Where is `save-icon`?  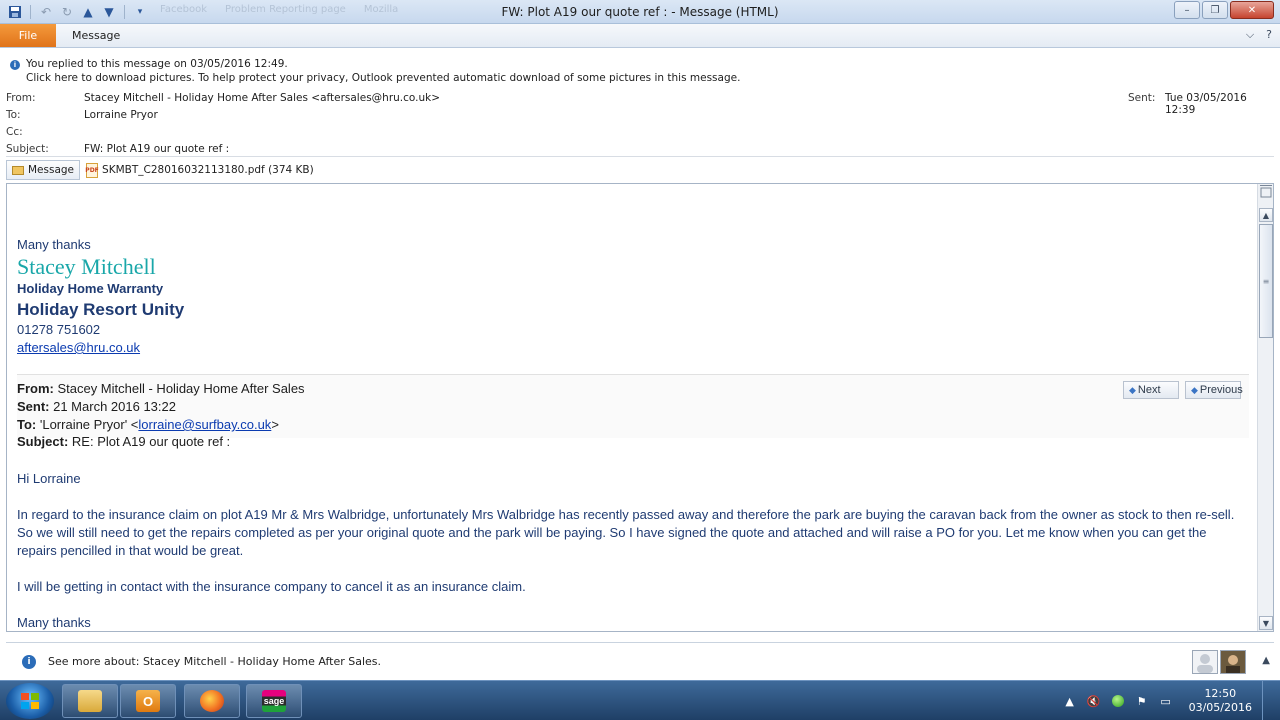
save-icon is located at coordinates (15, 12).